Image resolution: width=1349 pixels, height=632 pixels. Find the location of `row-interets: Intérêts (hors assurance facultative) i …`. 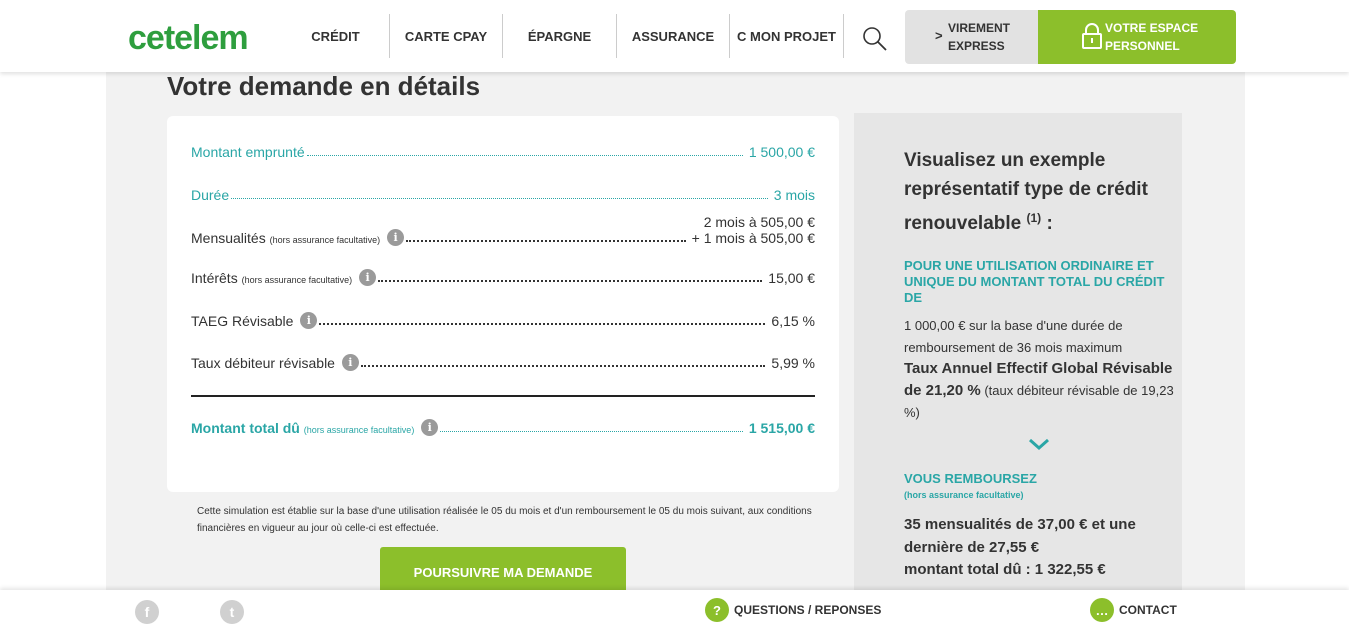

row-interets: Intérêts (hors assurance facultative) i … is located at coordinates (503, 277).